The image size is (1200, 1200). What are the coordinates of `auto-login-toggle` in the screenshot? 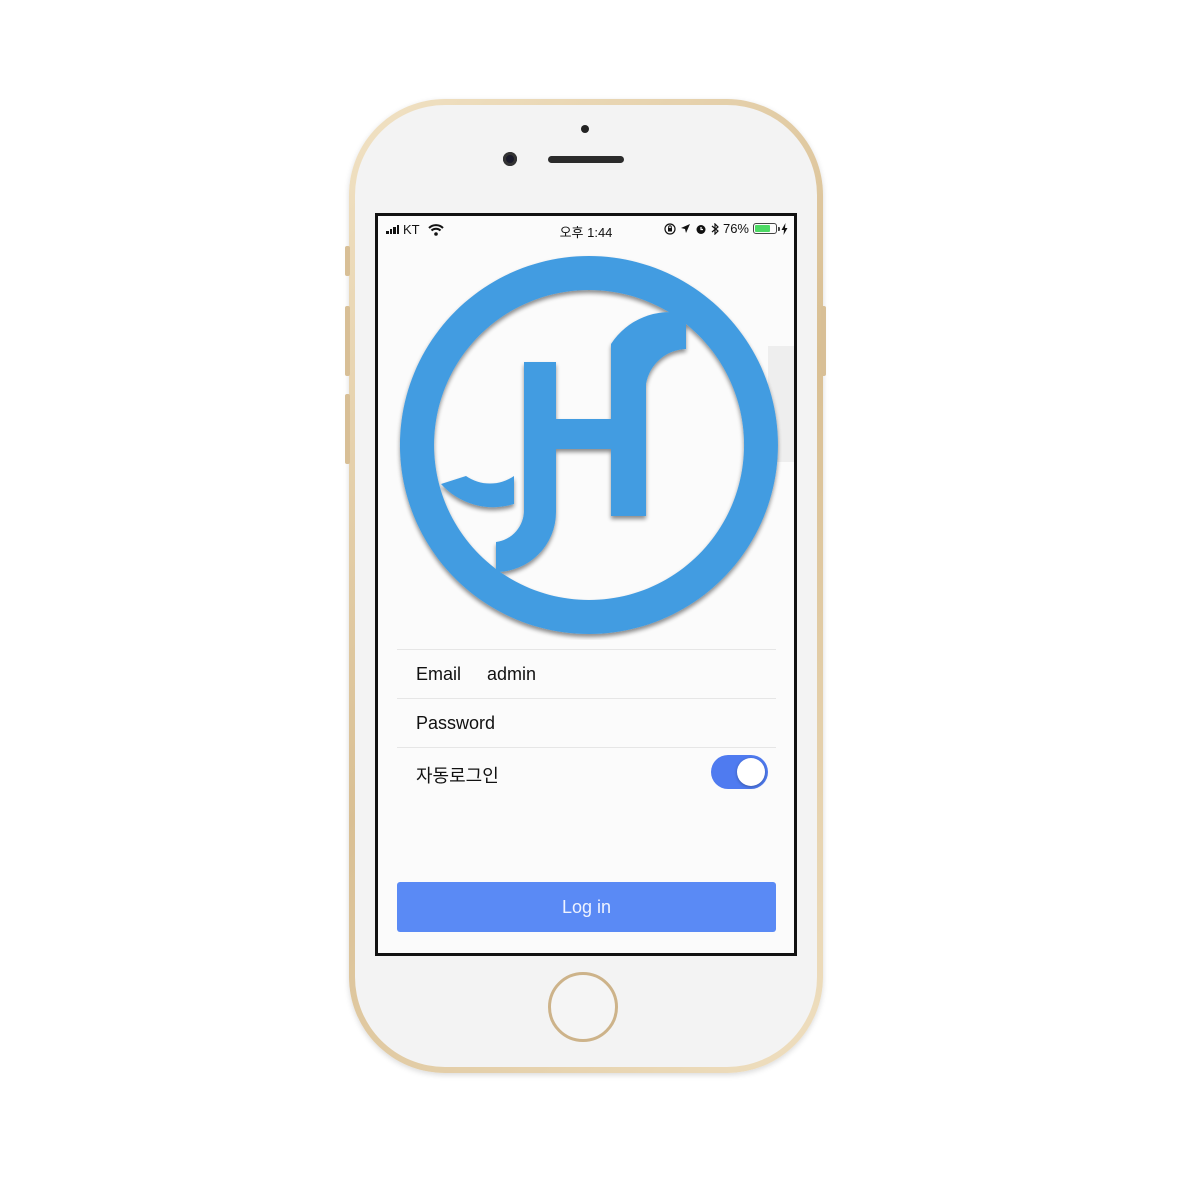 It's located at (739, 772).